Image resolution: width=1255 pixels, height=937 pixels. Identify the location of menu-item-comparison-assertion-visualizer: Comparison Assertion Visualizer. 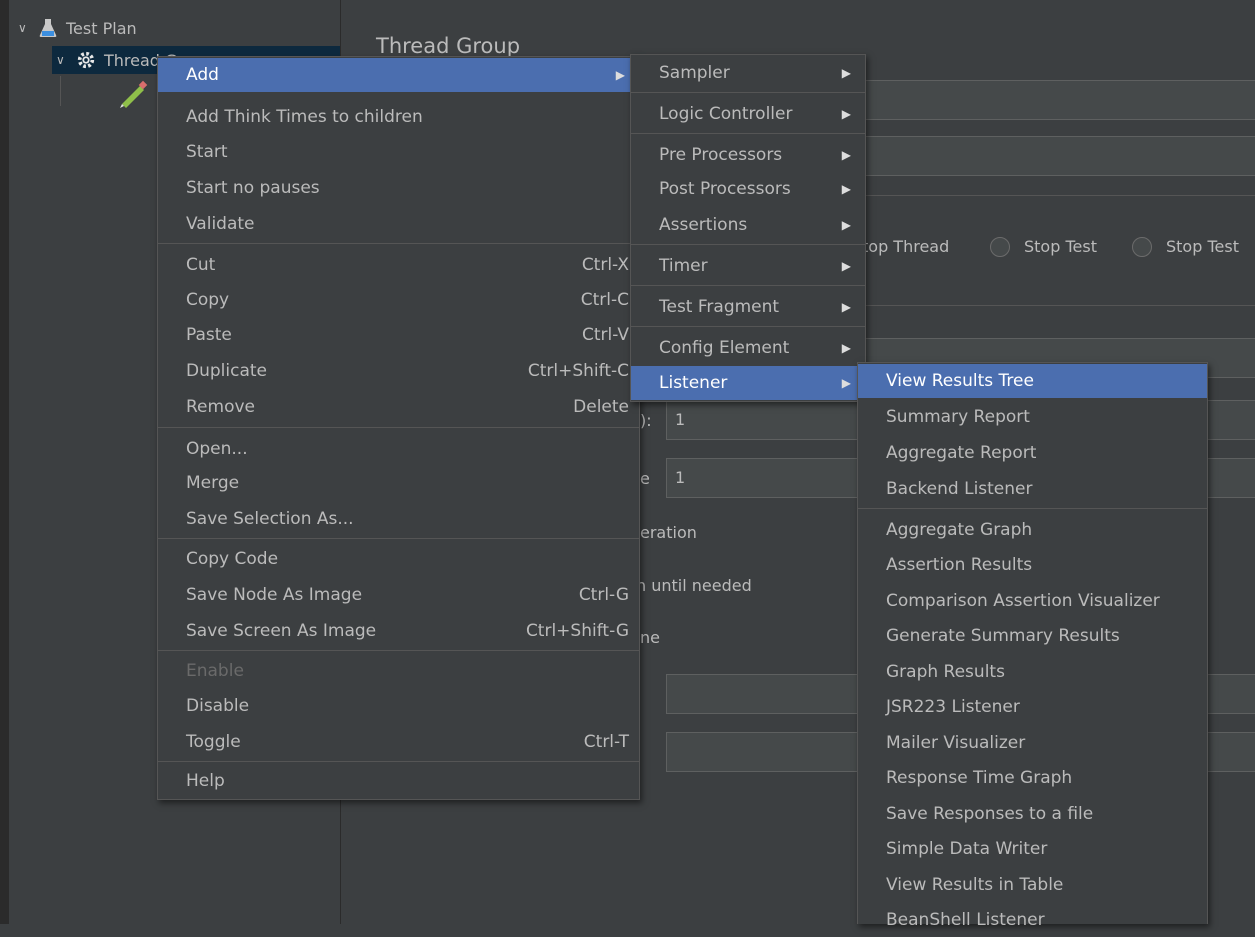
(1032, 601).